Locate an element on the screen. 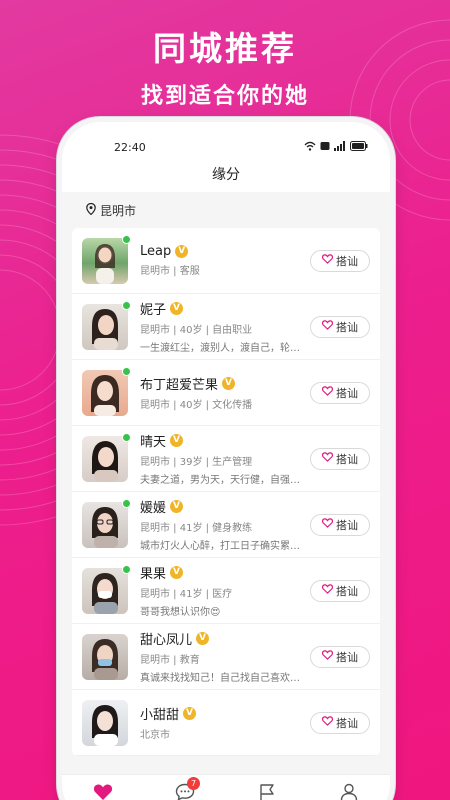  chat-icon: 7 is located at coordinates (187, 788).